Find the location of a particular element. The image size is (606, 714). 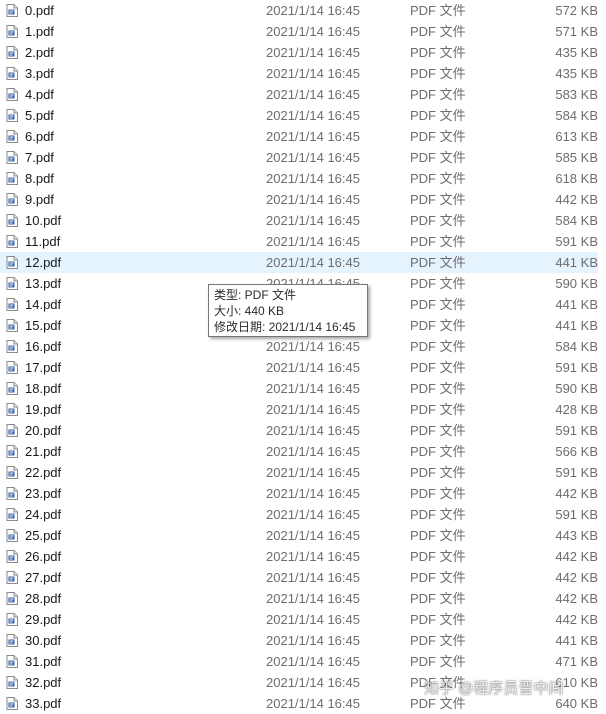

file-row: 6.pdf 2021/1/14 16:45 PDF 文件 613 KB is located at coordinates (299, 136).